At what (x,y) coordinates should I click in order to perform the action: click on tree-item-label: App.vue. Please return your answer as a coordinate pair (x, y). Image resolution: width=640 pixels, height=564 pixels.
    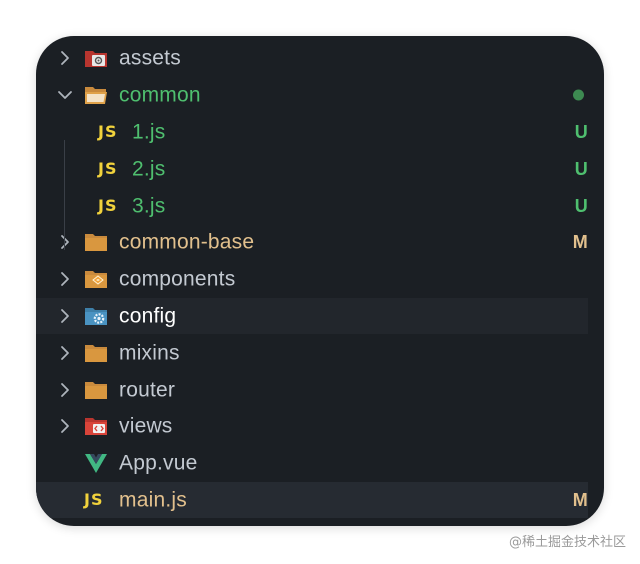
    Looking at the image, I should click on (158, 463).